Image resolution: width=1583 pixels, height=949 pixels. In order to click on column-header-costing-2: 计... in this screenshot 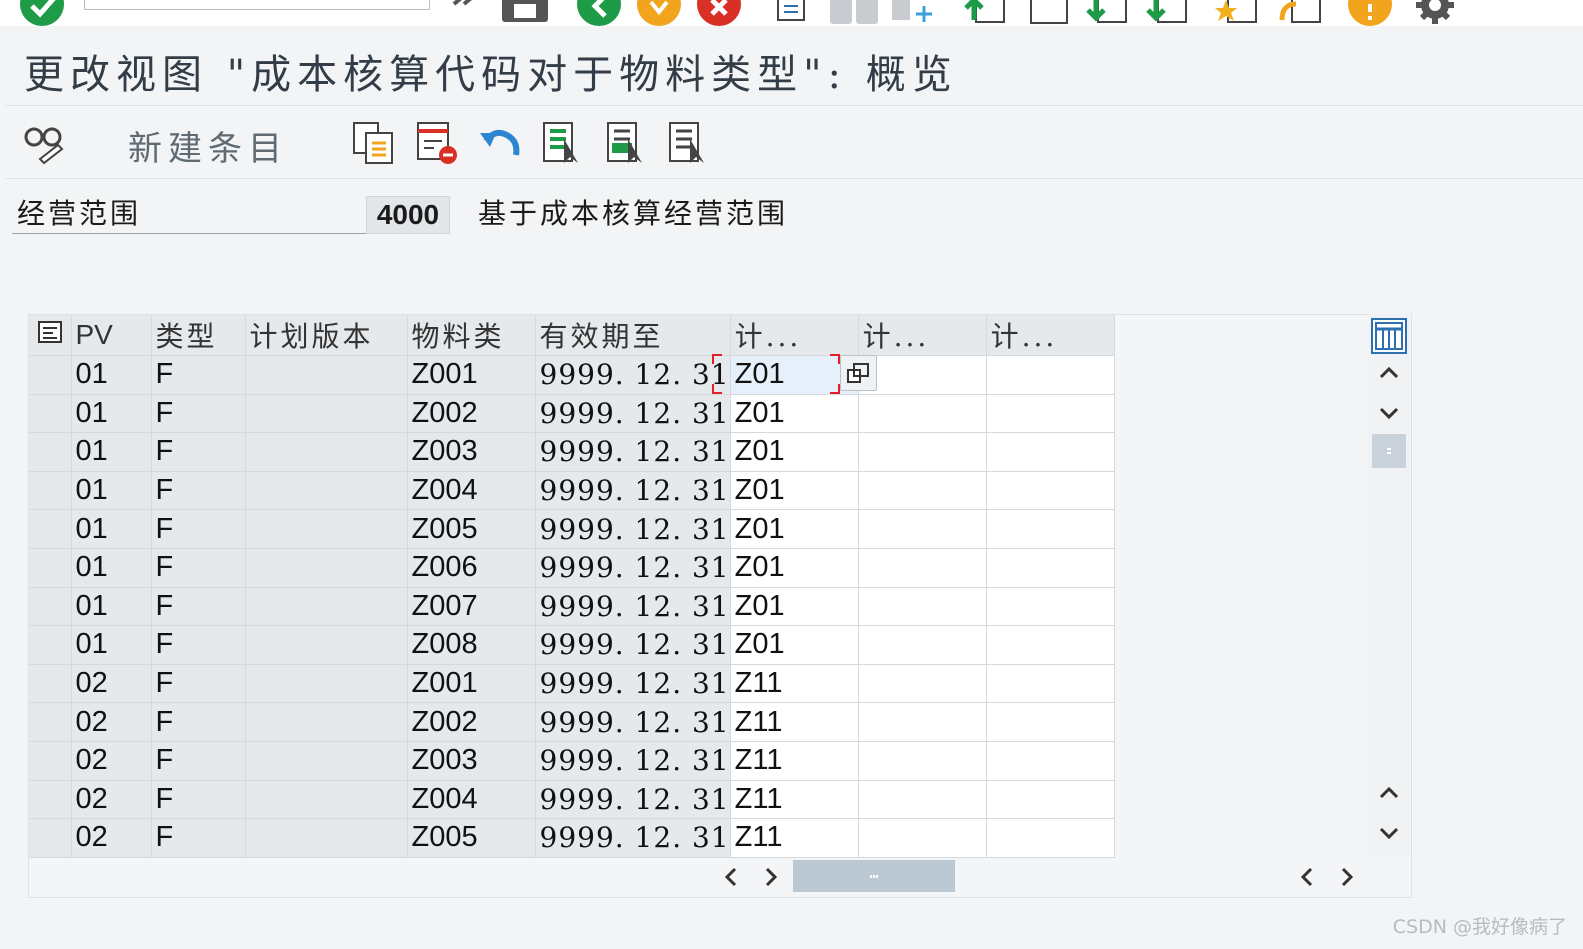, I will do `click(922, 335)`.